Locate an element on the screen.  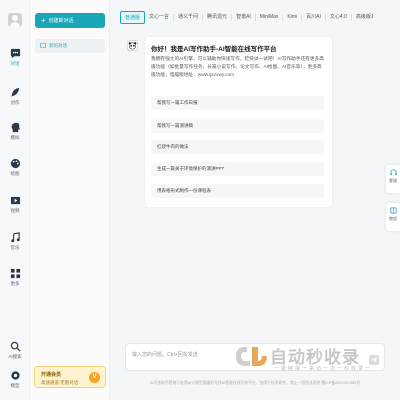
rail-item-chat: 对话 is located at coordinates (15, 61).